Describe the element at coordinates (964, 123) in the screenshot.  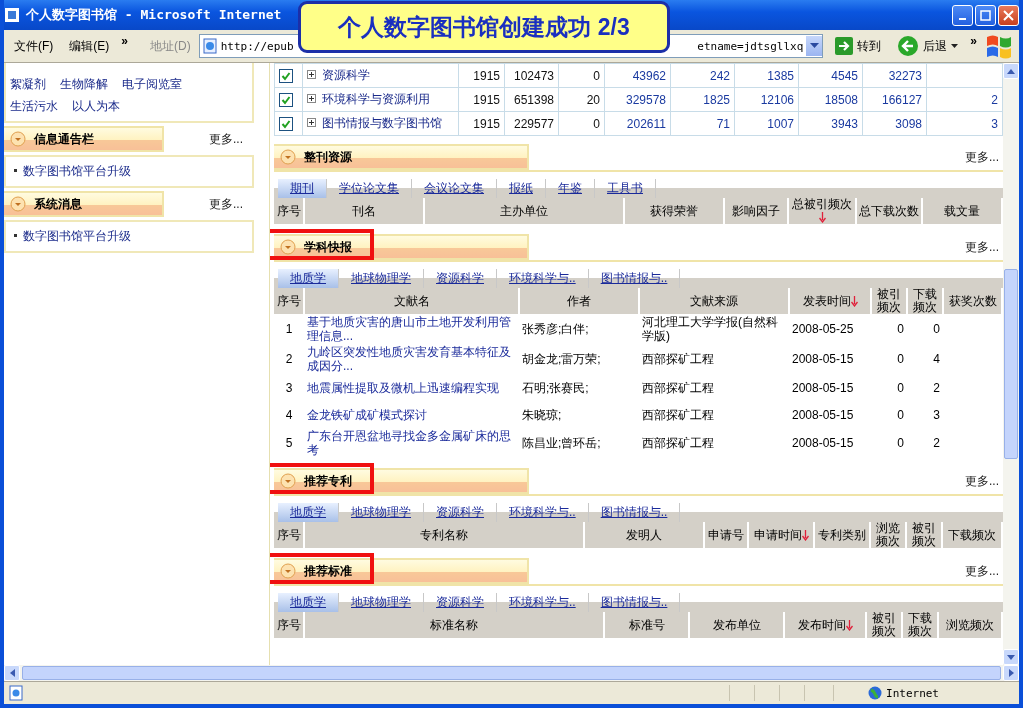
I see `table-cell: 3` at that location.